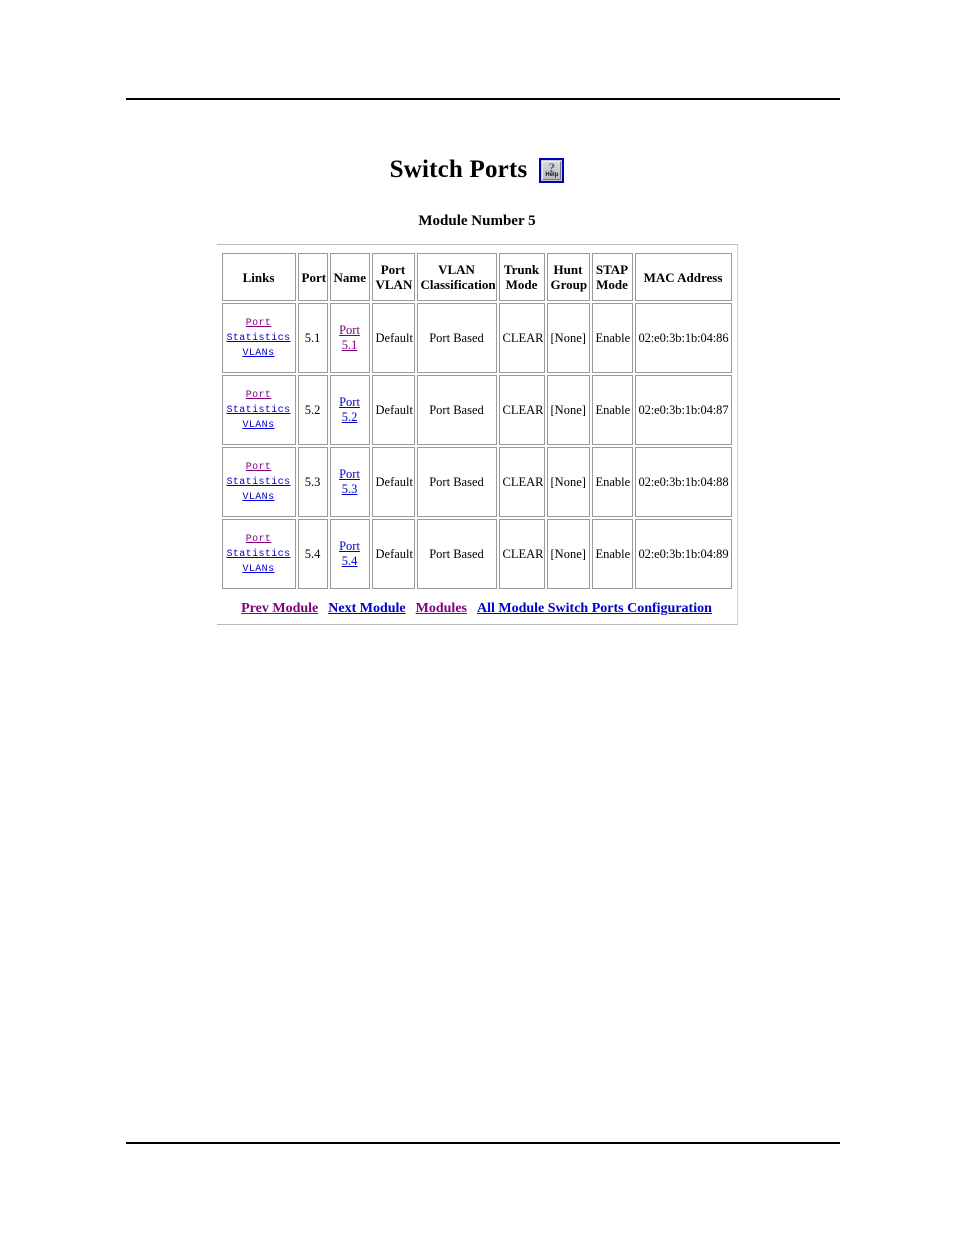 Image resolution: width=954 pixels, height=1235 pixels. What do you see at coordinates (477, 221) in the screenshot?
I see `module-number-label: Module Number 5` at bounding box center [477, 221].